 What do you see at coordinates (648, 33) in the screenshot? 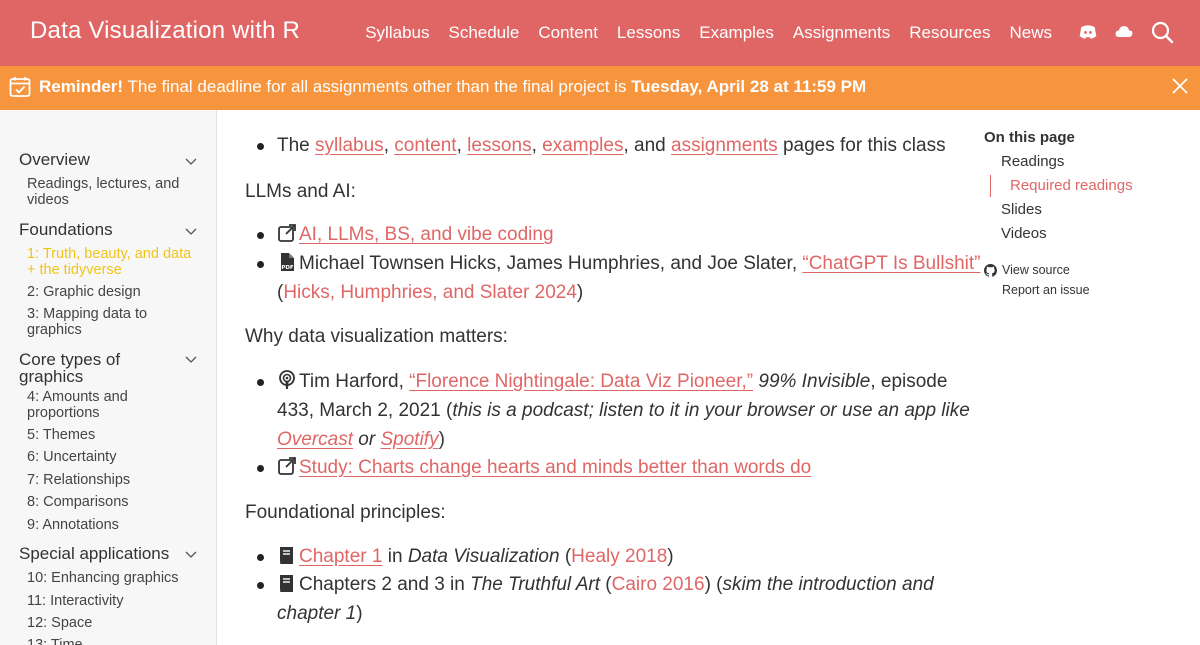
I see `nav-lessons: Lessons` at bounding box center [648, 33].